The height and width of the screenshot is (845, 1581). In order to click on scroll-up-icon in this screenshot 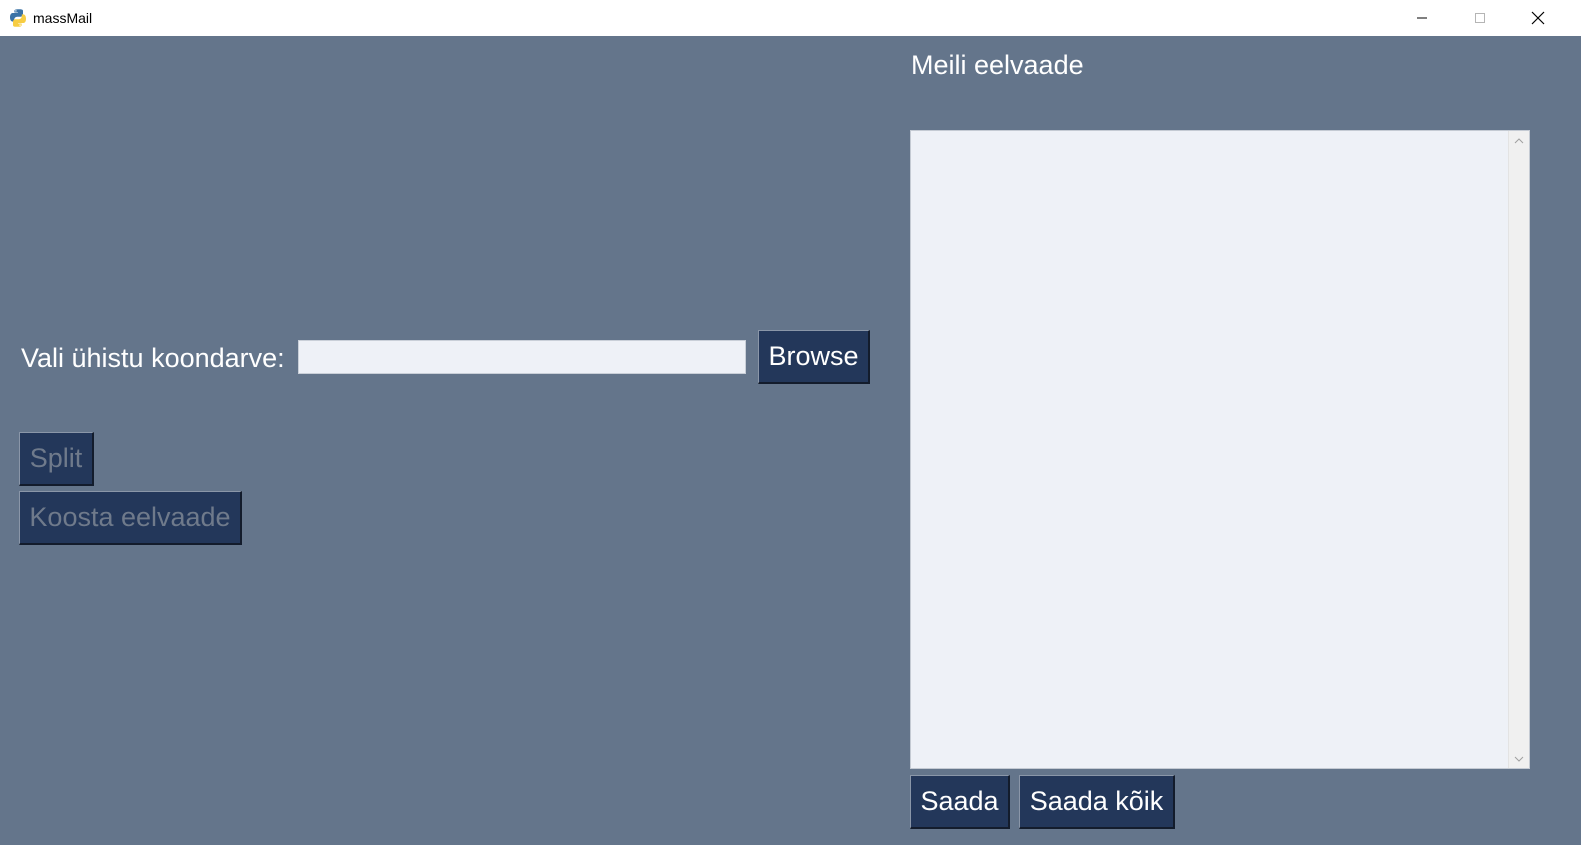, I will do `click(1519, 140)`.